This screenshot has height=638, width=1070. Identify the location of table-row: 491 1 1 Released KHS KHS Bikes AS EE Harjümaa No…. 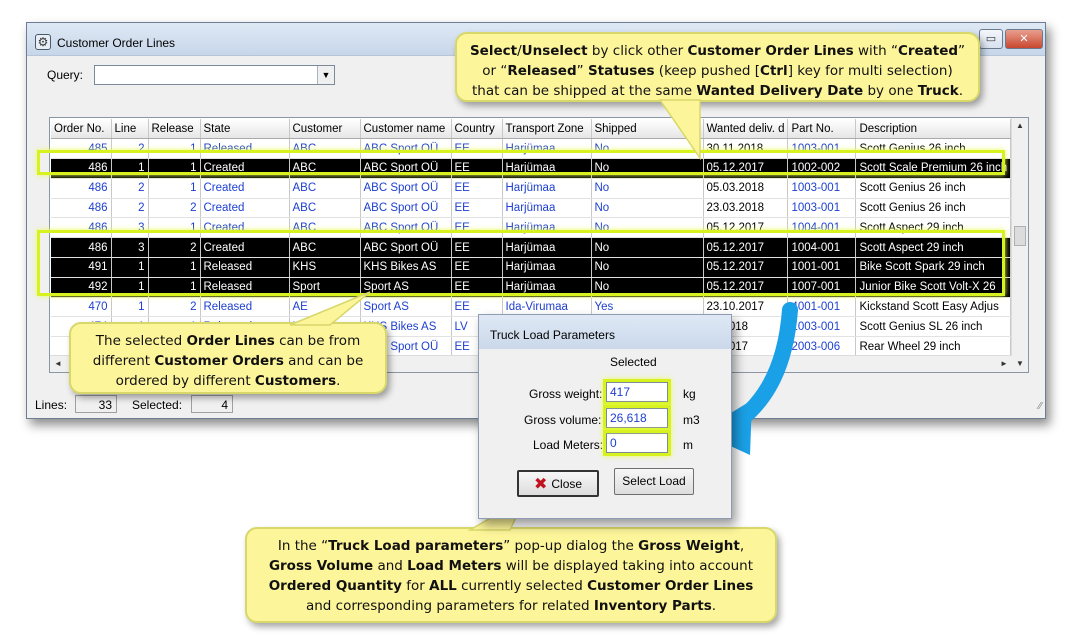
(531, 267).